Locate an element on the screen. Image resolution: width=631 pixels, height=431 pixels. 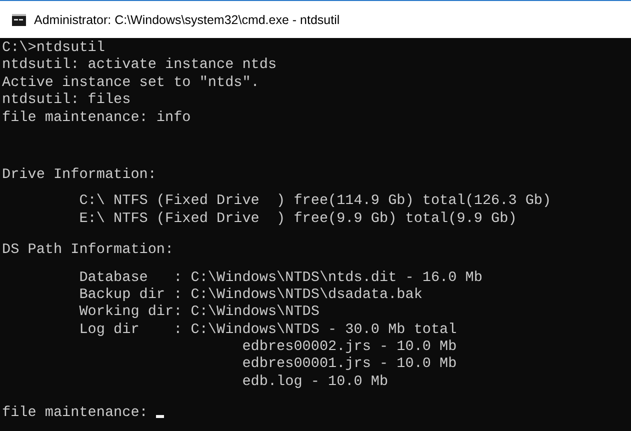
console-line: edbres00002.jrs - 10.0 Mb is located at coordinates (349, 347).